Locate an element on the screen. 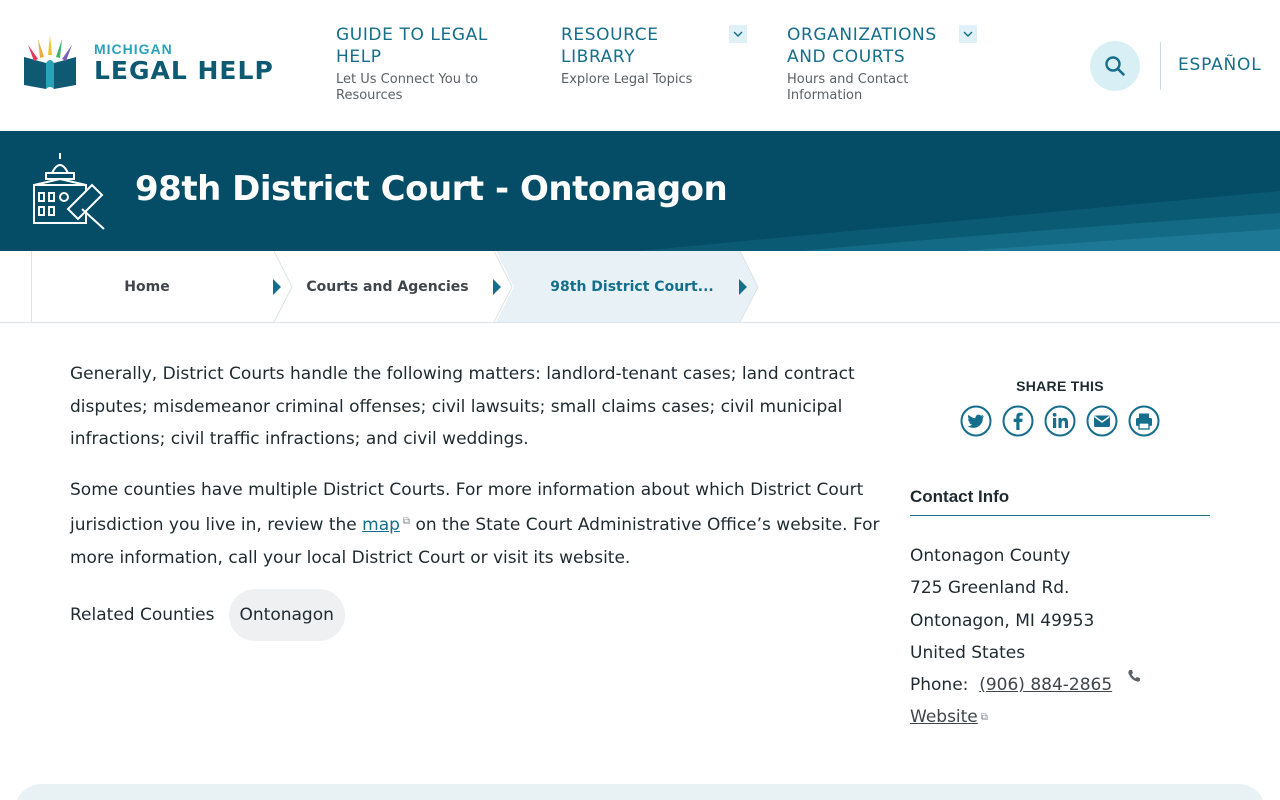 This screenshot has width=1280, height=800. language-toggle: ESPAÑOL is located at coordinates (1220, 65).